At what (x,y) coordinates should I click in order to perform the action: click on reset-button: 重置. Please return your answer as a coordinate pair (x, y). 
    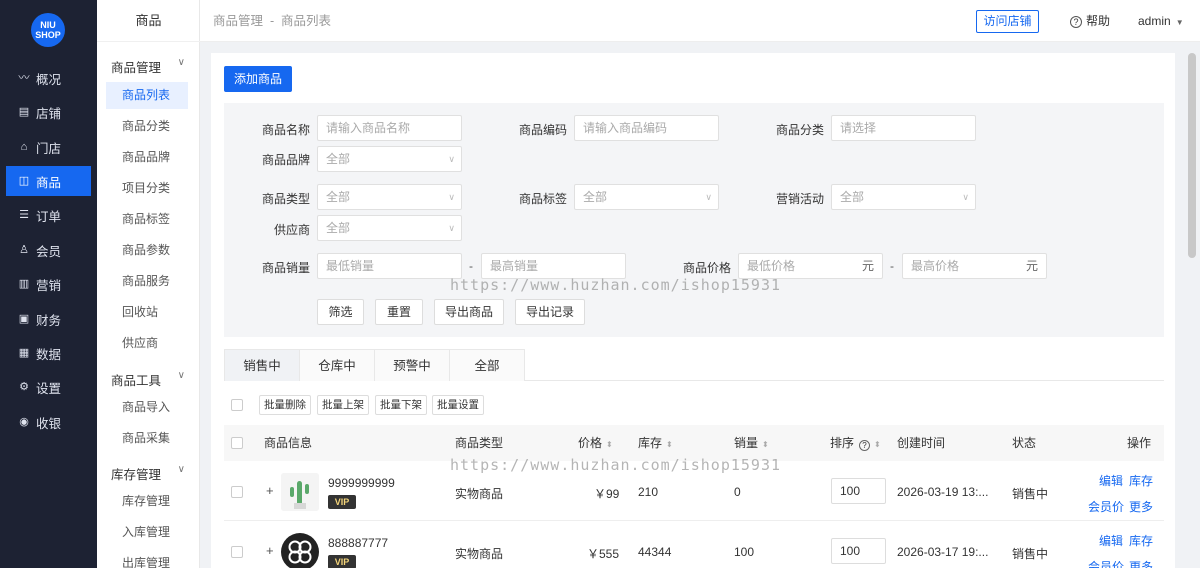
    Looking at the image, I should click on (399, 312).